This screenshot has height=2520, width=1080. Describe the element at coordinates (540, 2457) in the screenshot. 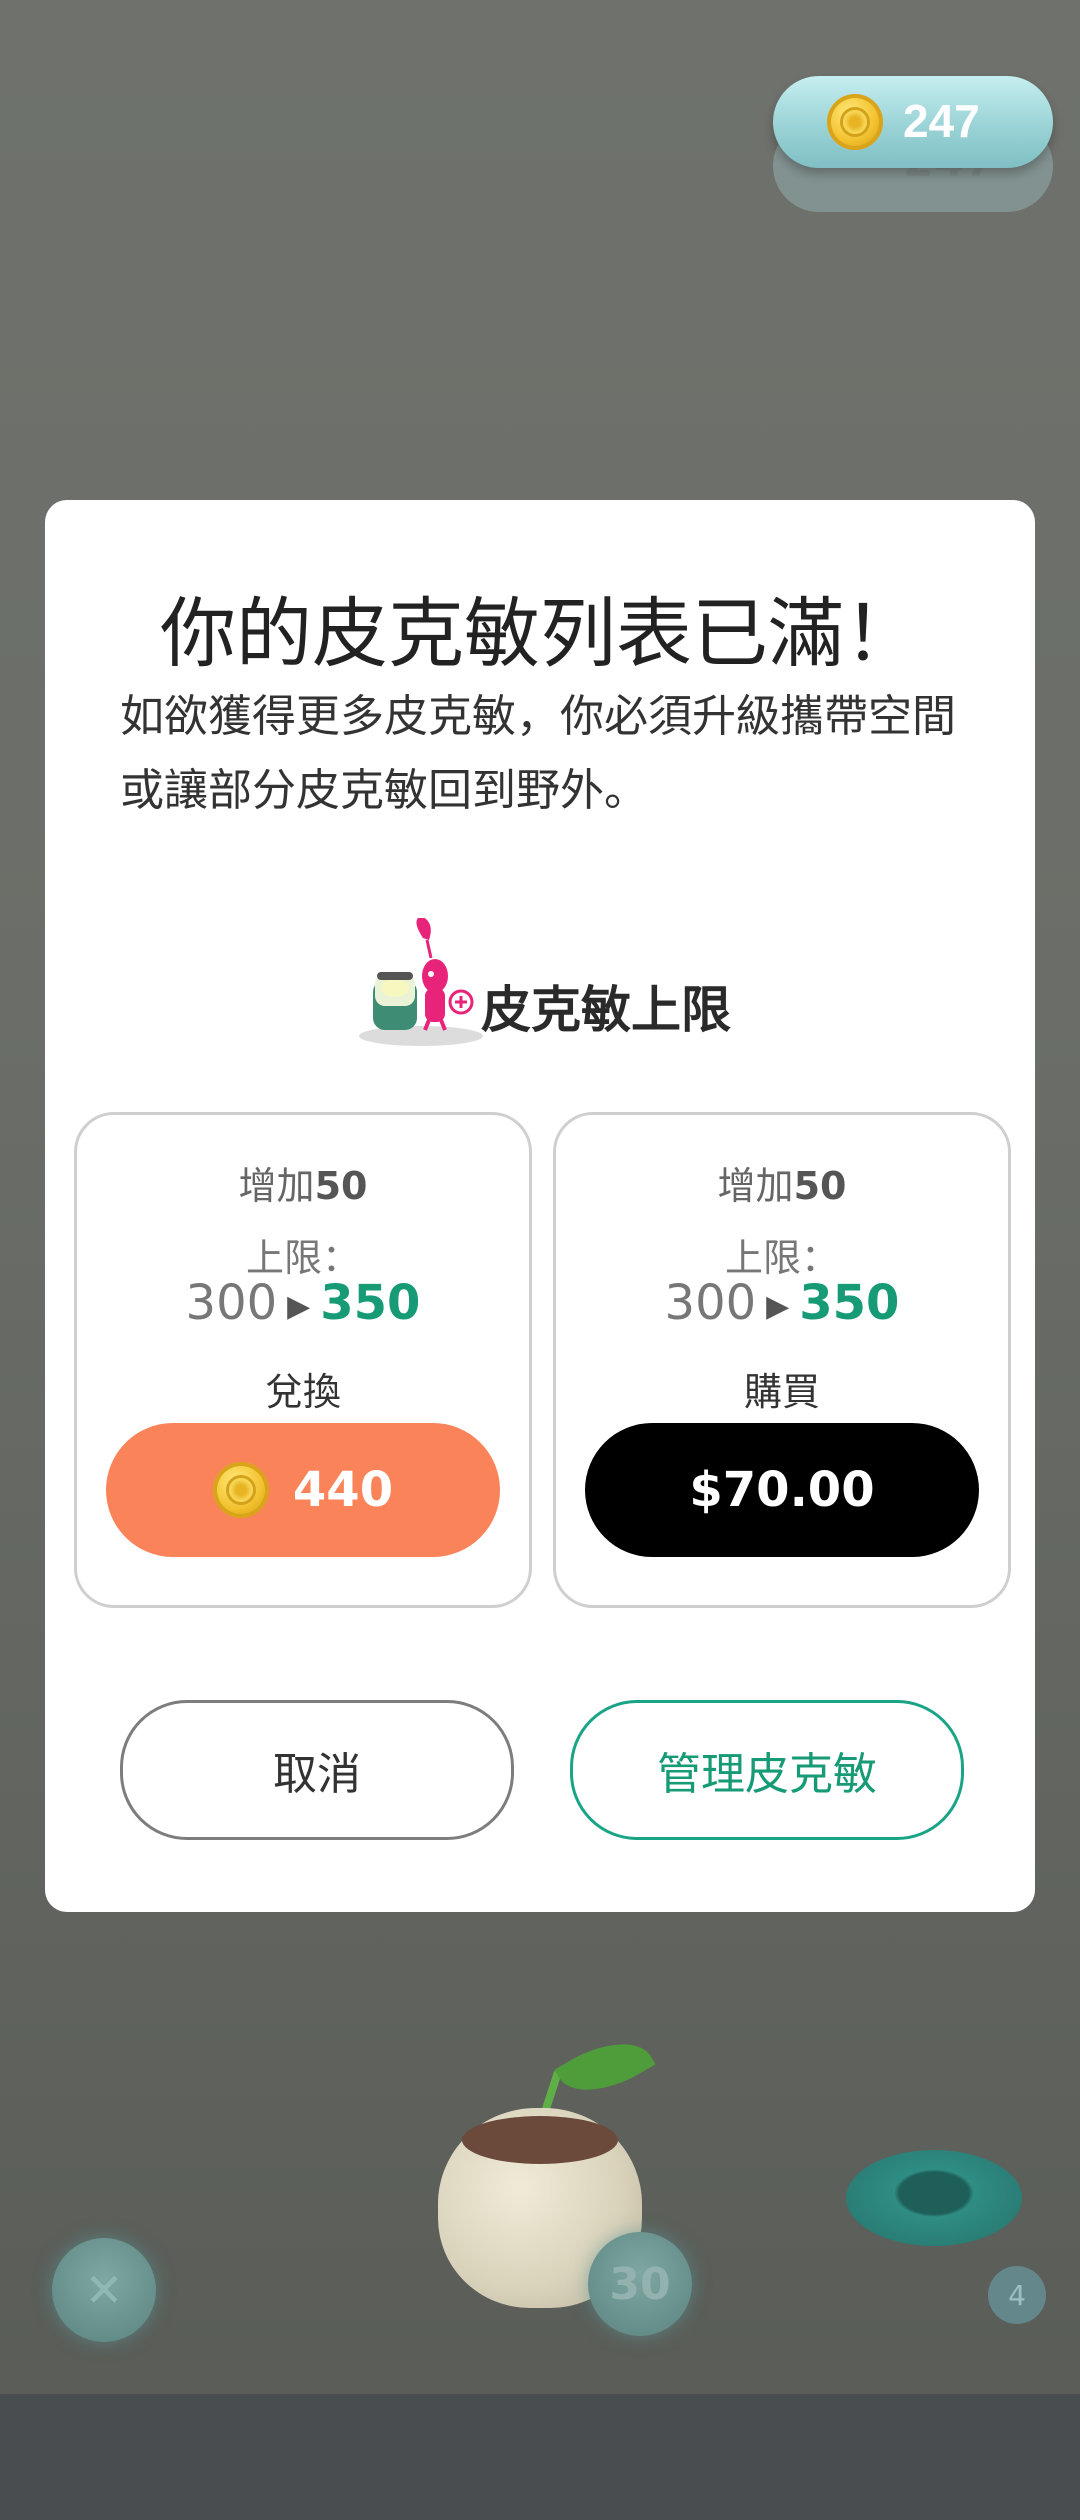

I see `bottom-bar` at that location.